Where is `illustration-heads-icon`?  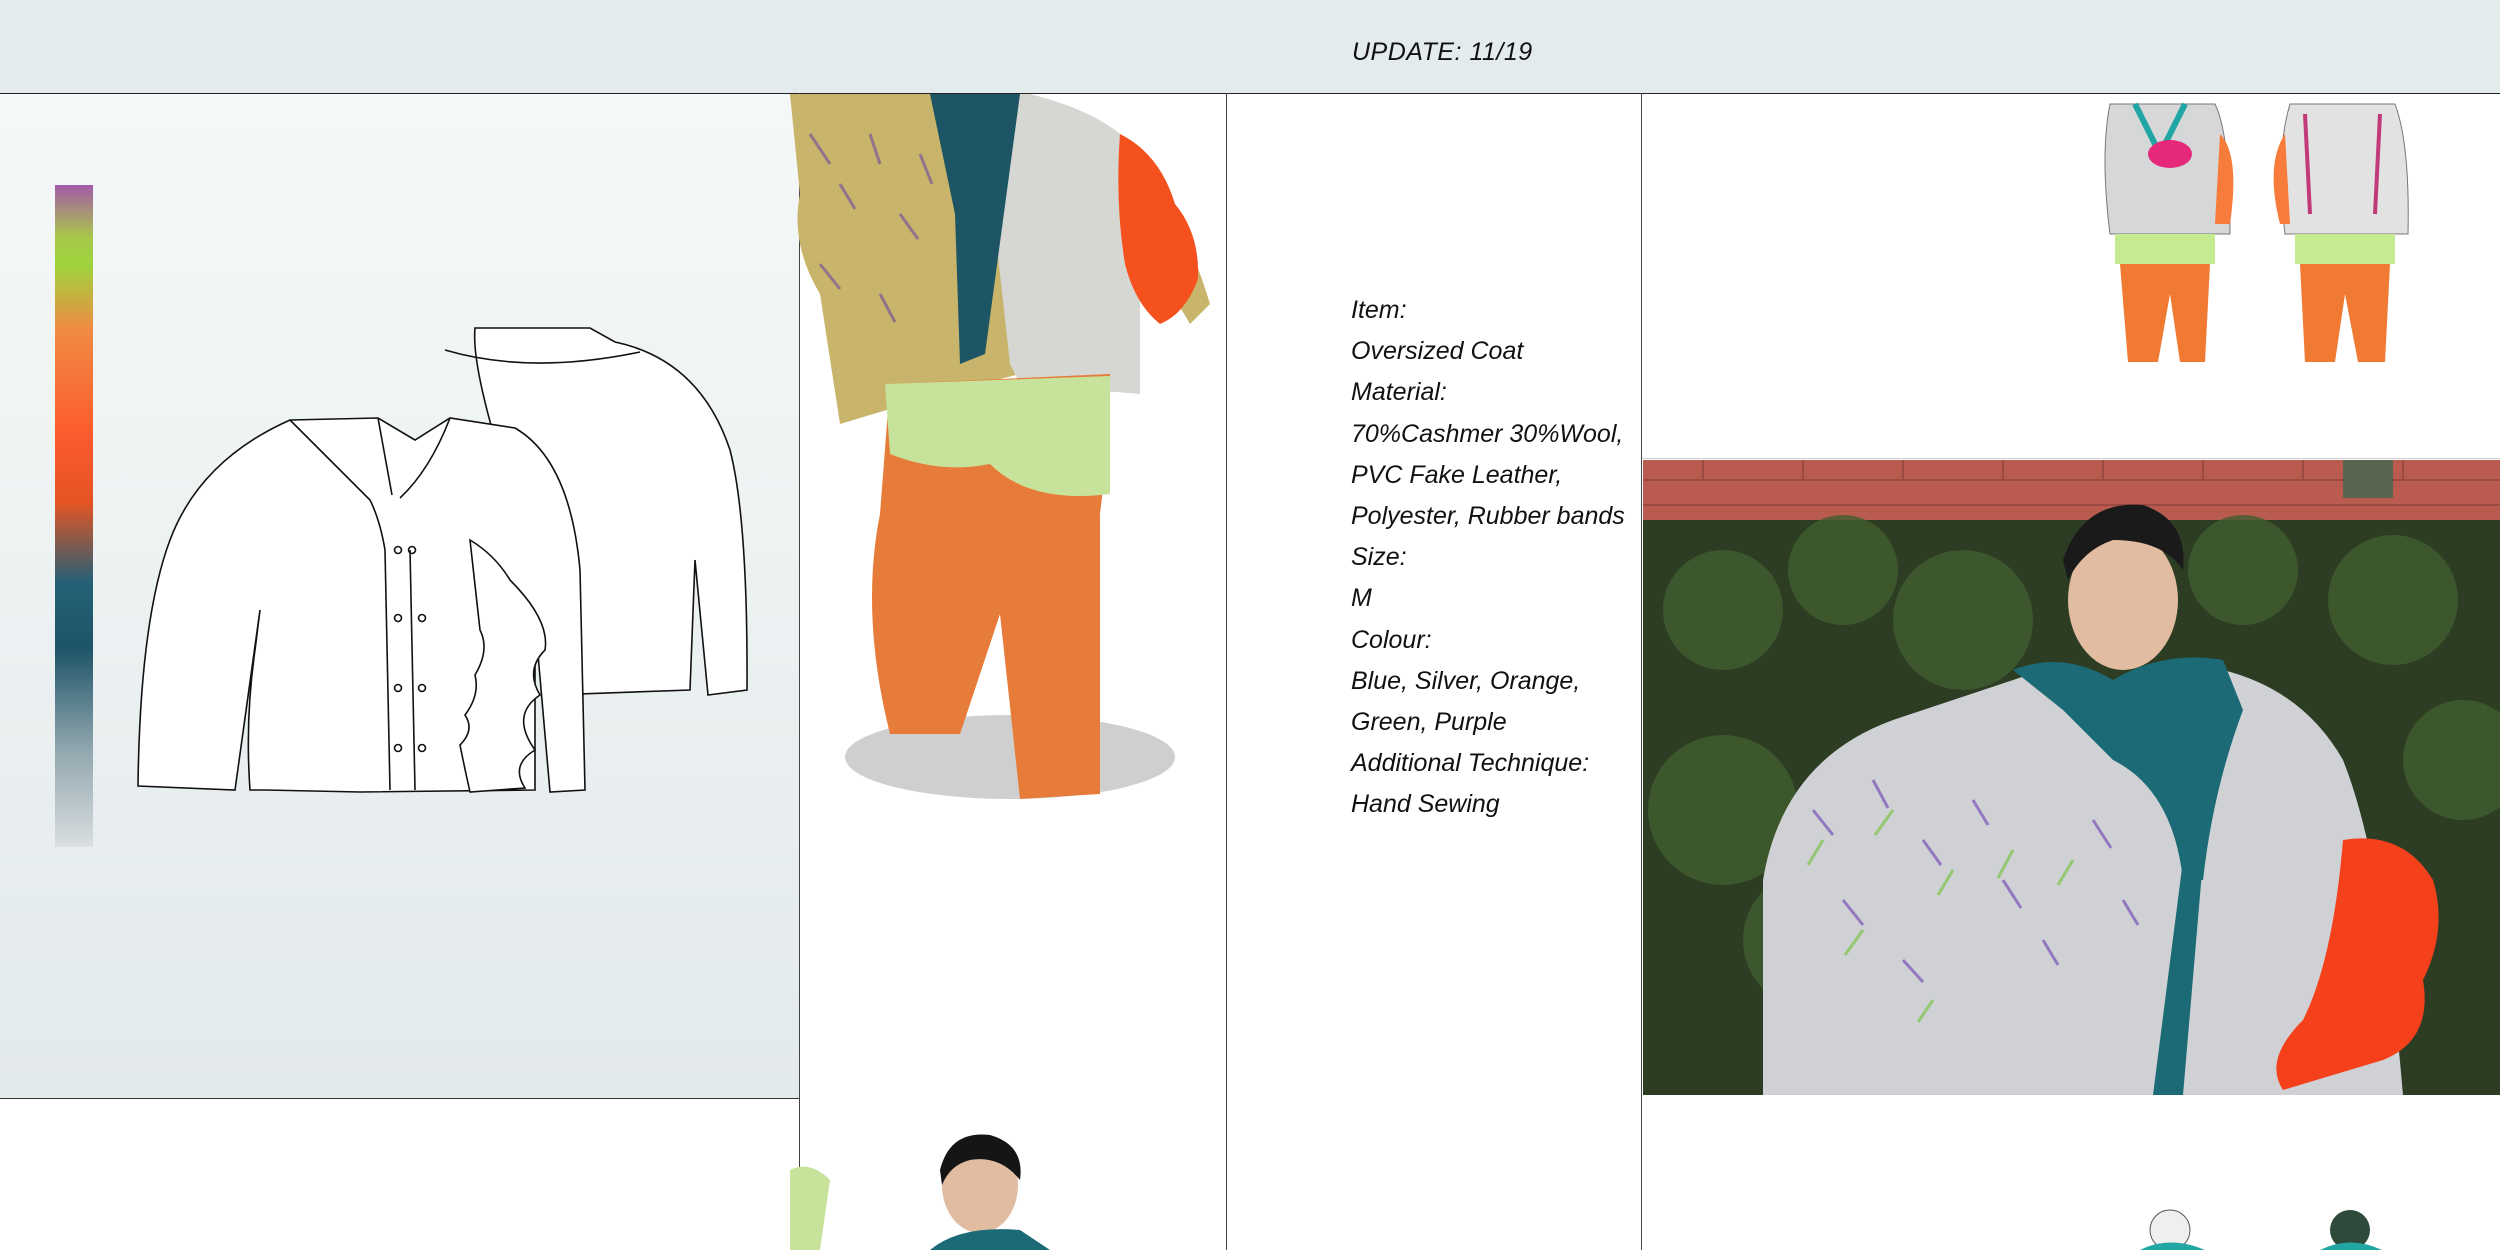 illustration-heads-icon is located at coordinates (2261, 1229).